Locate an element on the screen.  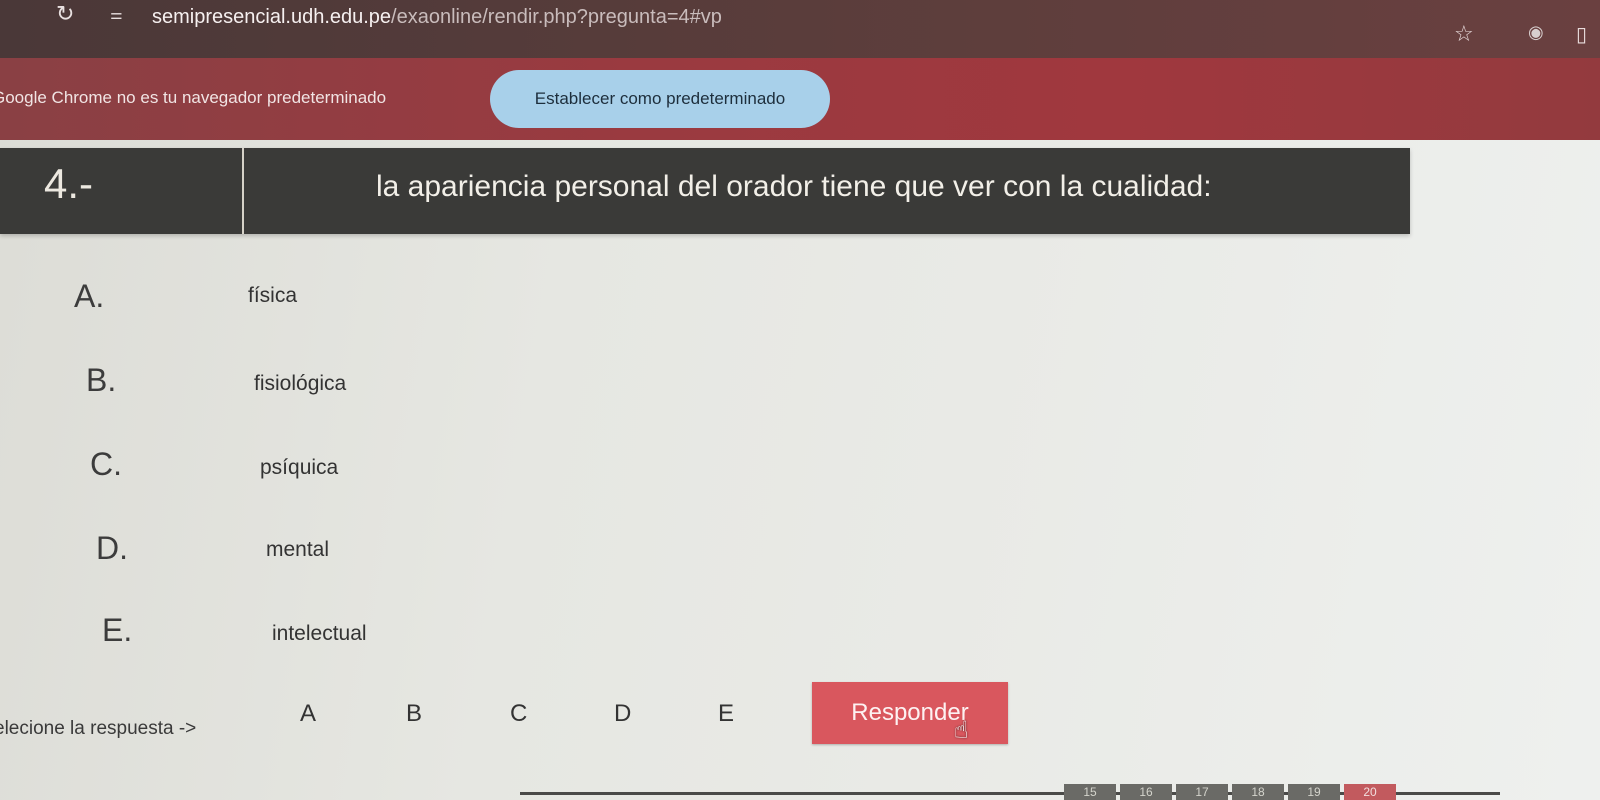
side-panel-icon: ▯ is located at coordinates (1581, 34).